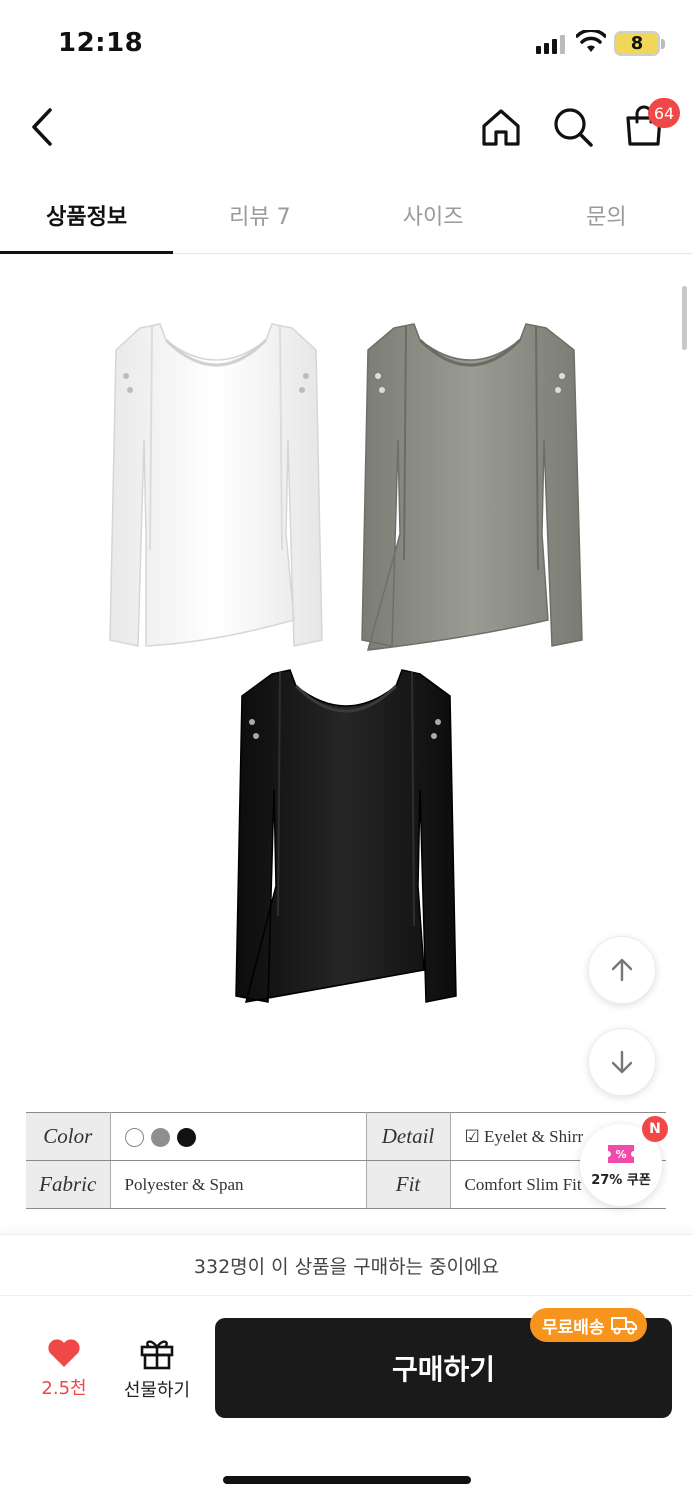 This screenshot has width=693, height=1500. What do you see at coordinates (134, 1137) in the screenshot?
I see `swatch-white` at bounding box center [134, 1137].